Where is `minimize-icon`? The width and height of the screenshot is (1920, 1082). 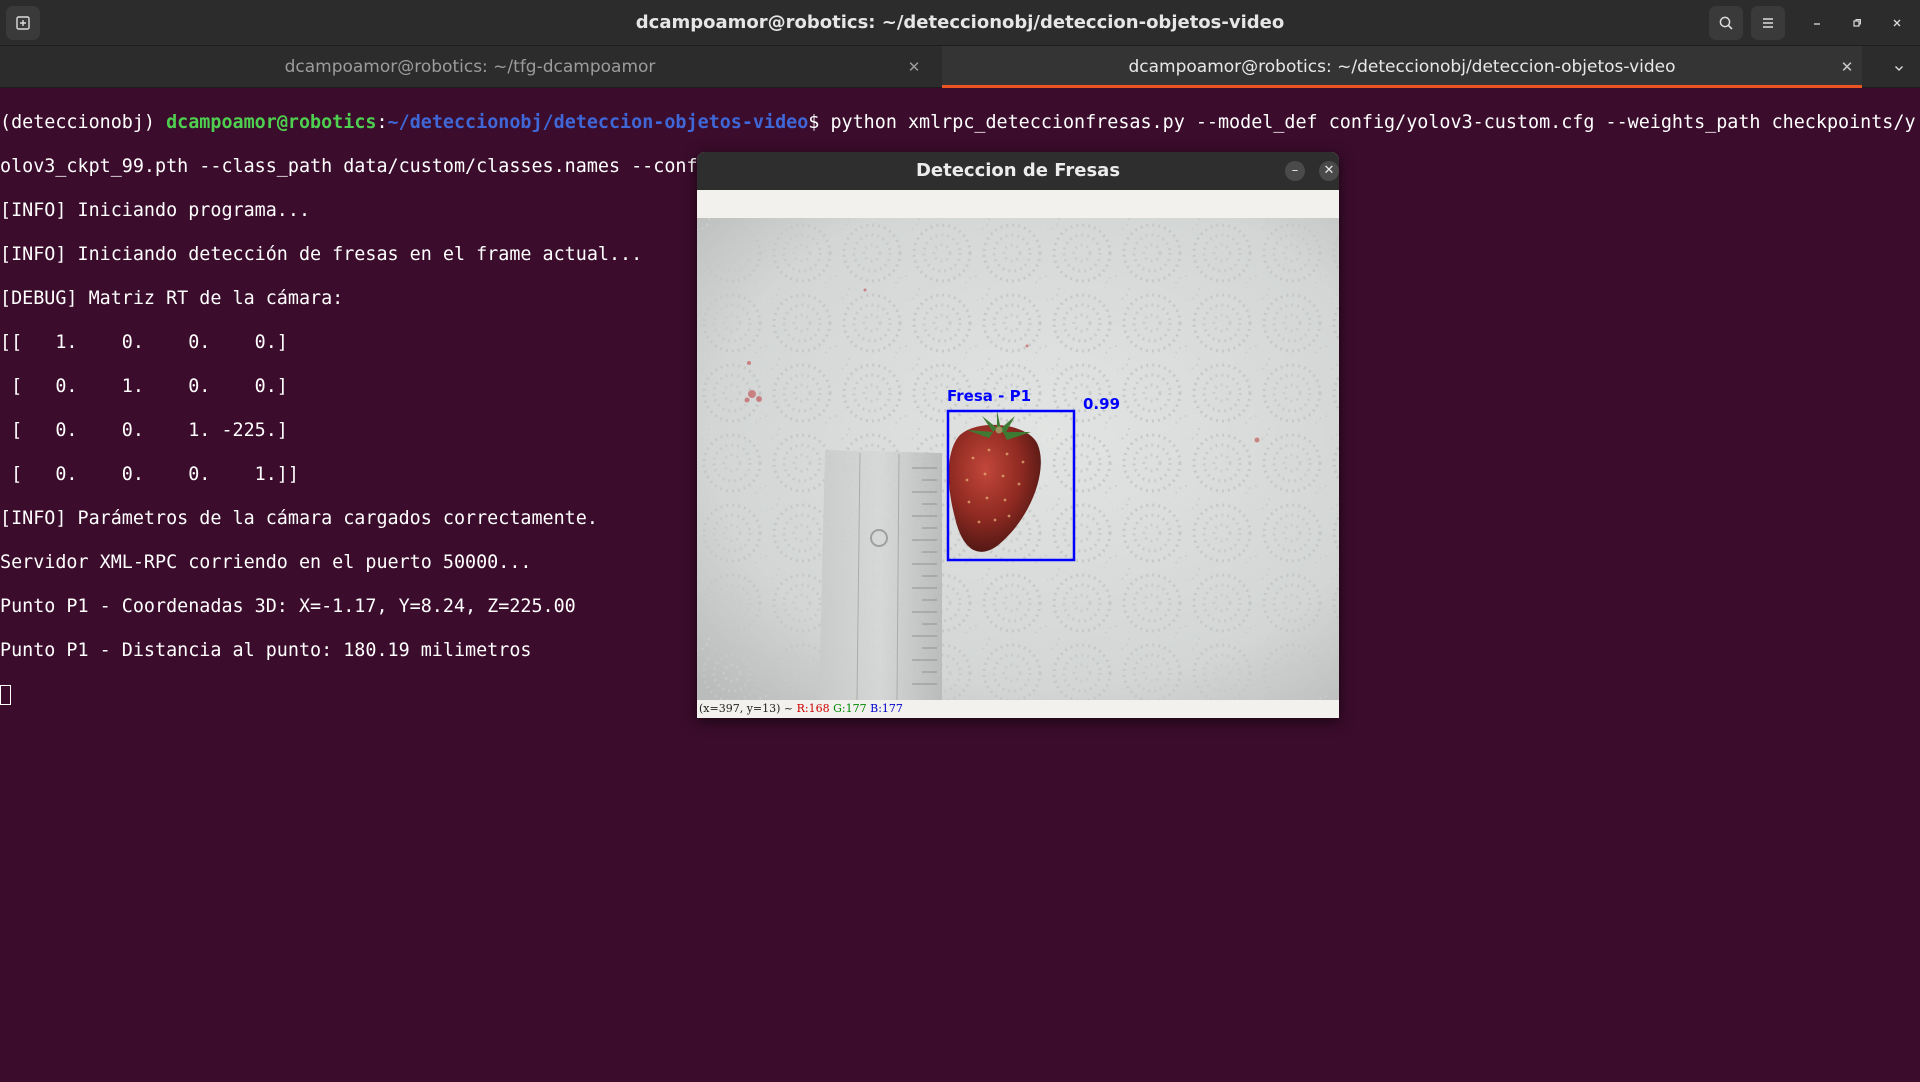 minimize-icon is located at coordinates (1817, 23).